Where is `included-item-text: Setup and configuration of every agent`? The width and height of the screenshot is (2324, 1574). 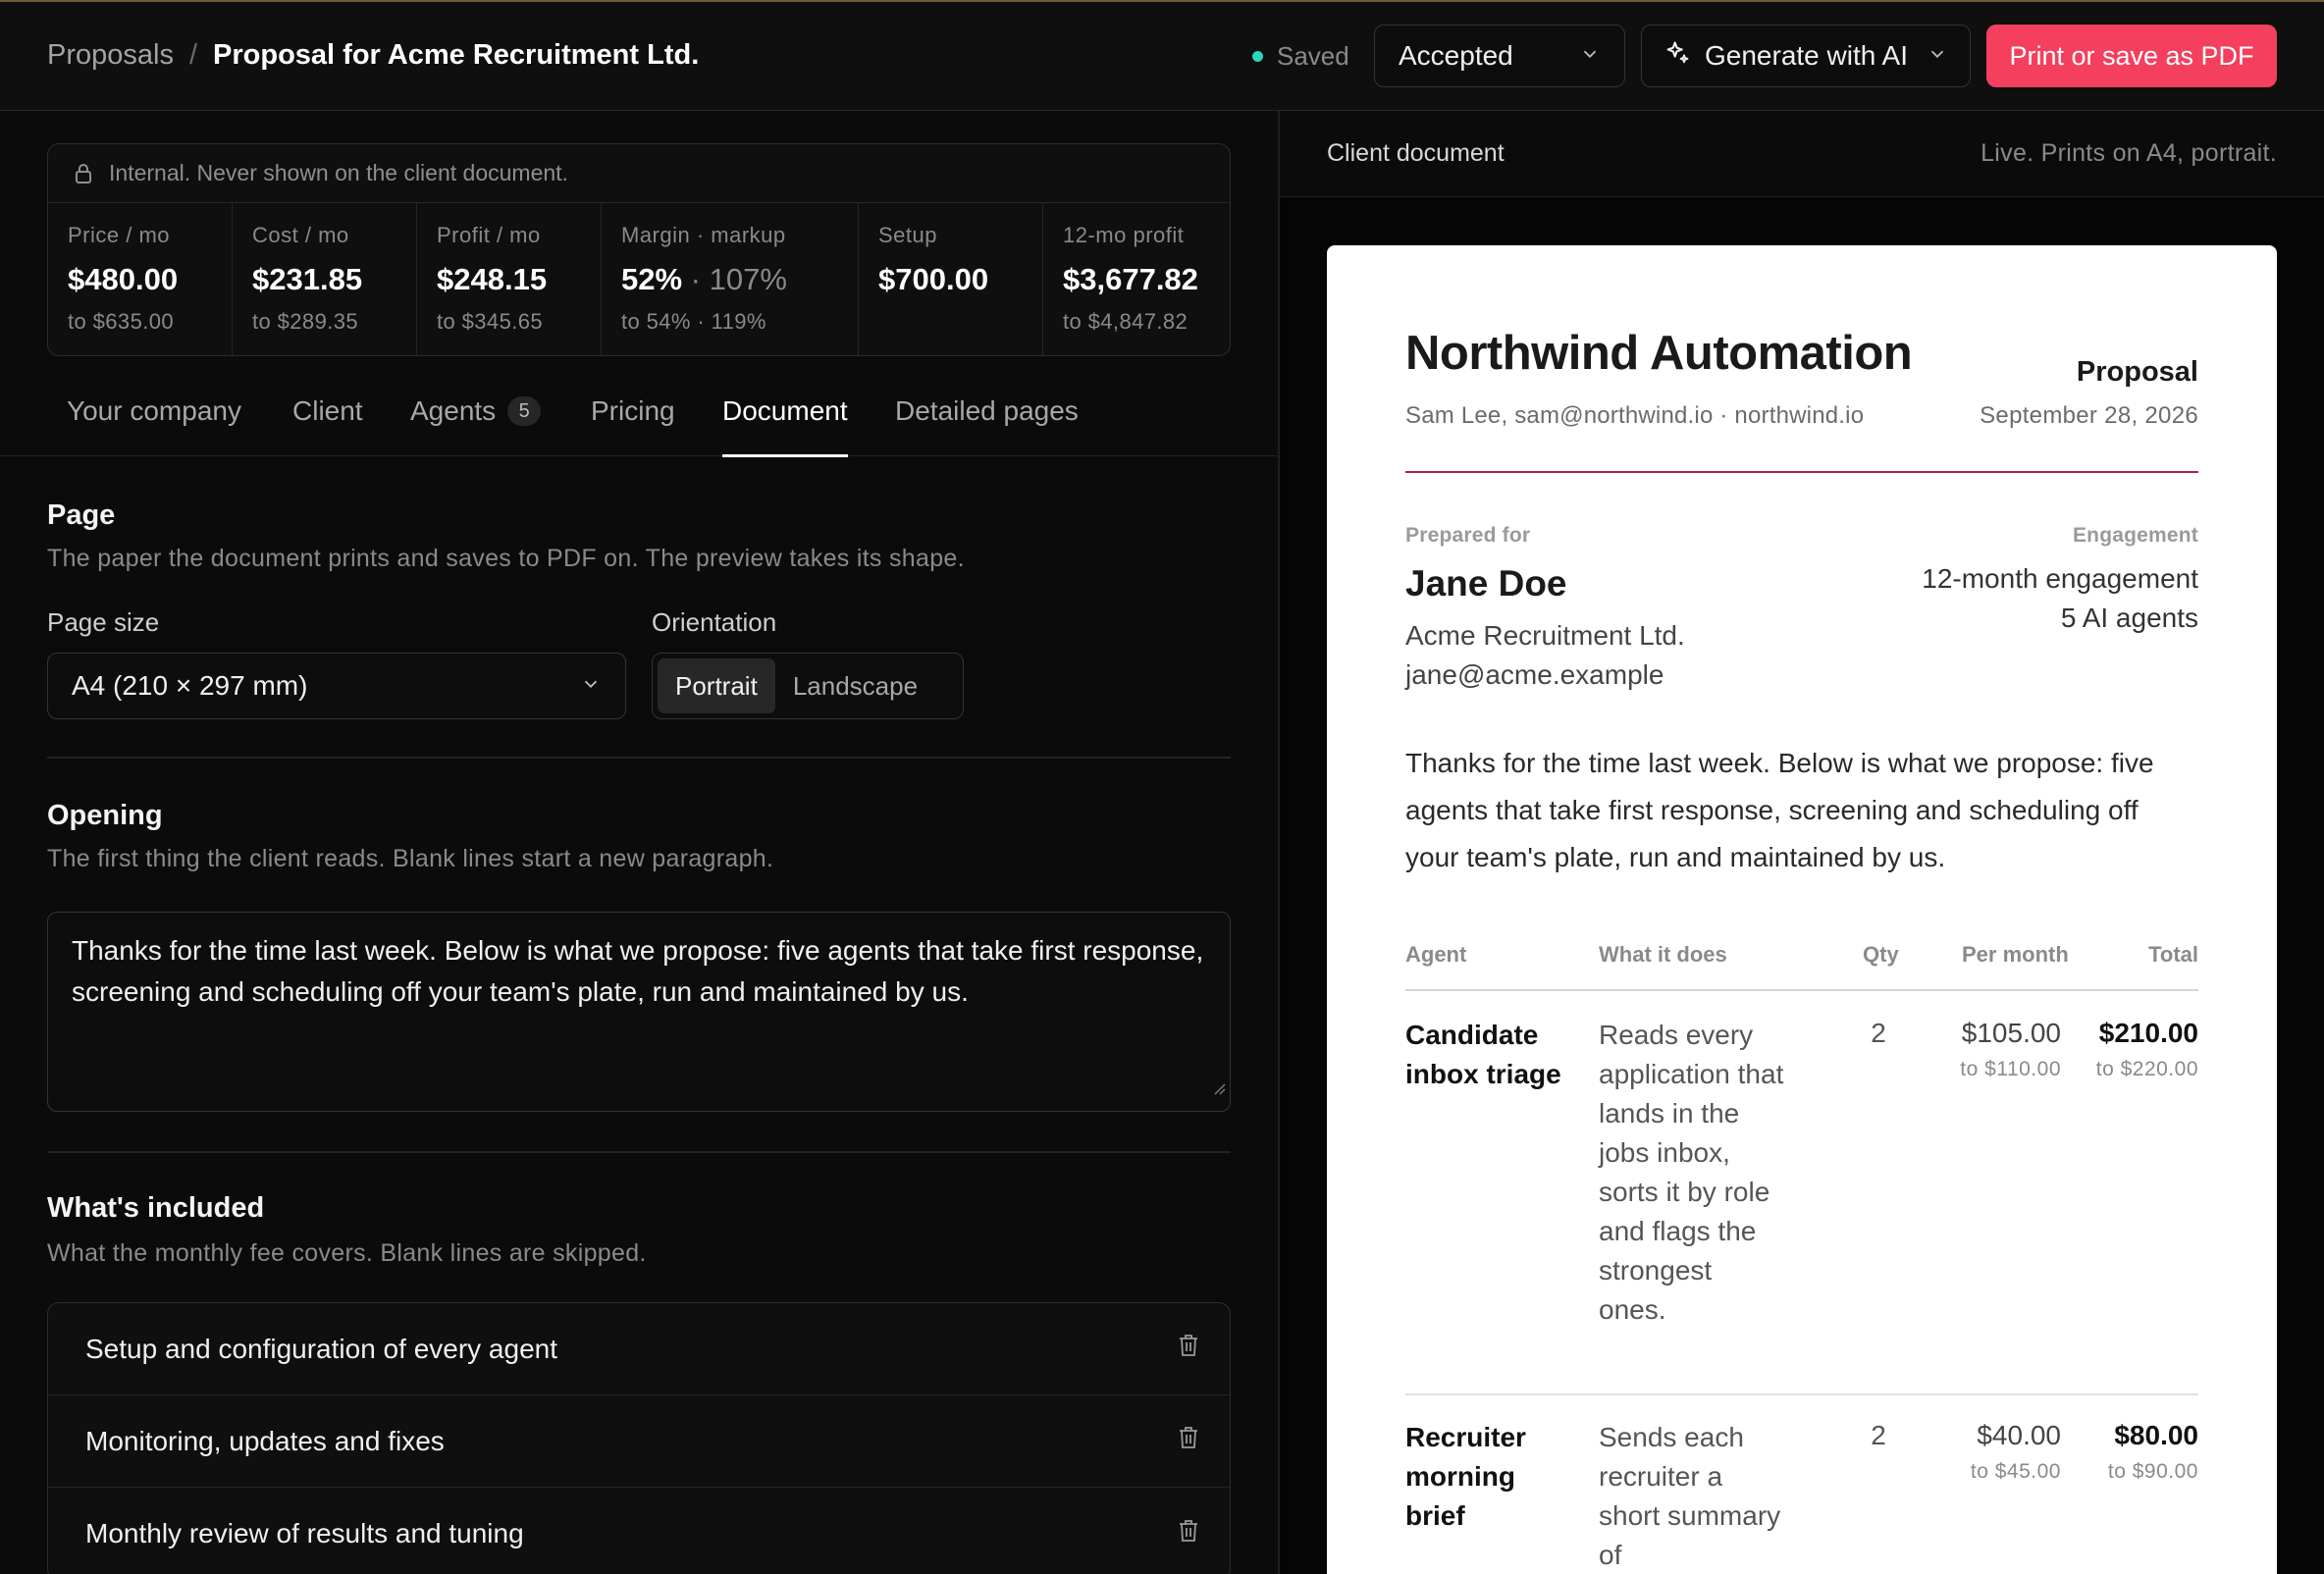 included-item-text: Setup and configuration of every agent is located at coordinates (322, 1348).